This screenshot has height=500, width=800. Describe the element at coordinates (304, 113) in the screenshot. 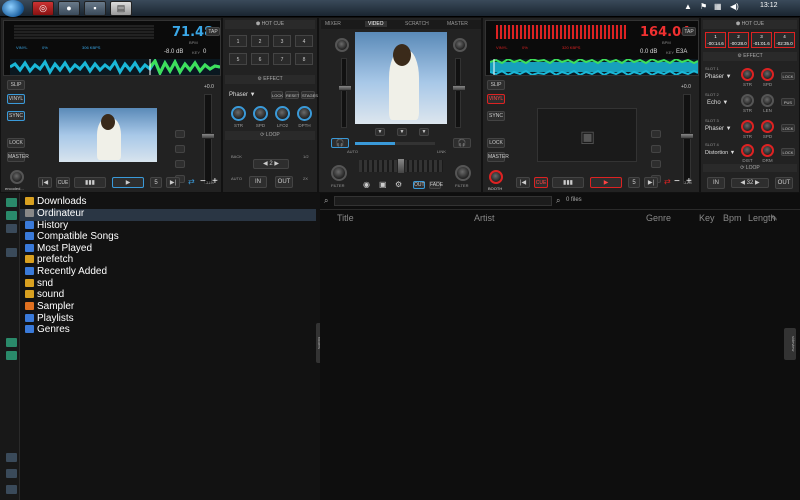

I see `effect-left-knob-dpth` at that location.